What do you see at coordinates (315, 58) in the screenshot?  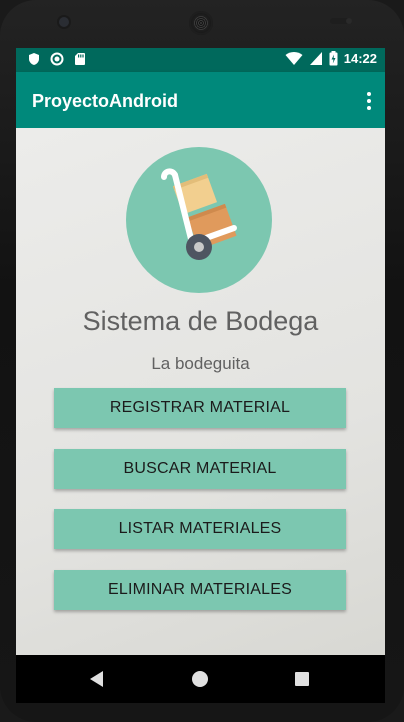 I see `signal-icon` at bounding box center [315, 58].